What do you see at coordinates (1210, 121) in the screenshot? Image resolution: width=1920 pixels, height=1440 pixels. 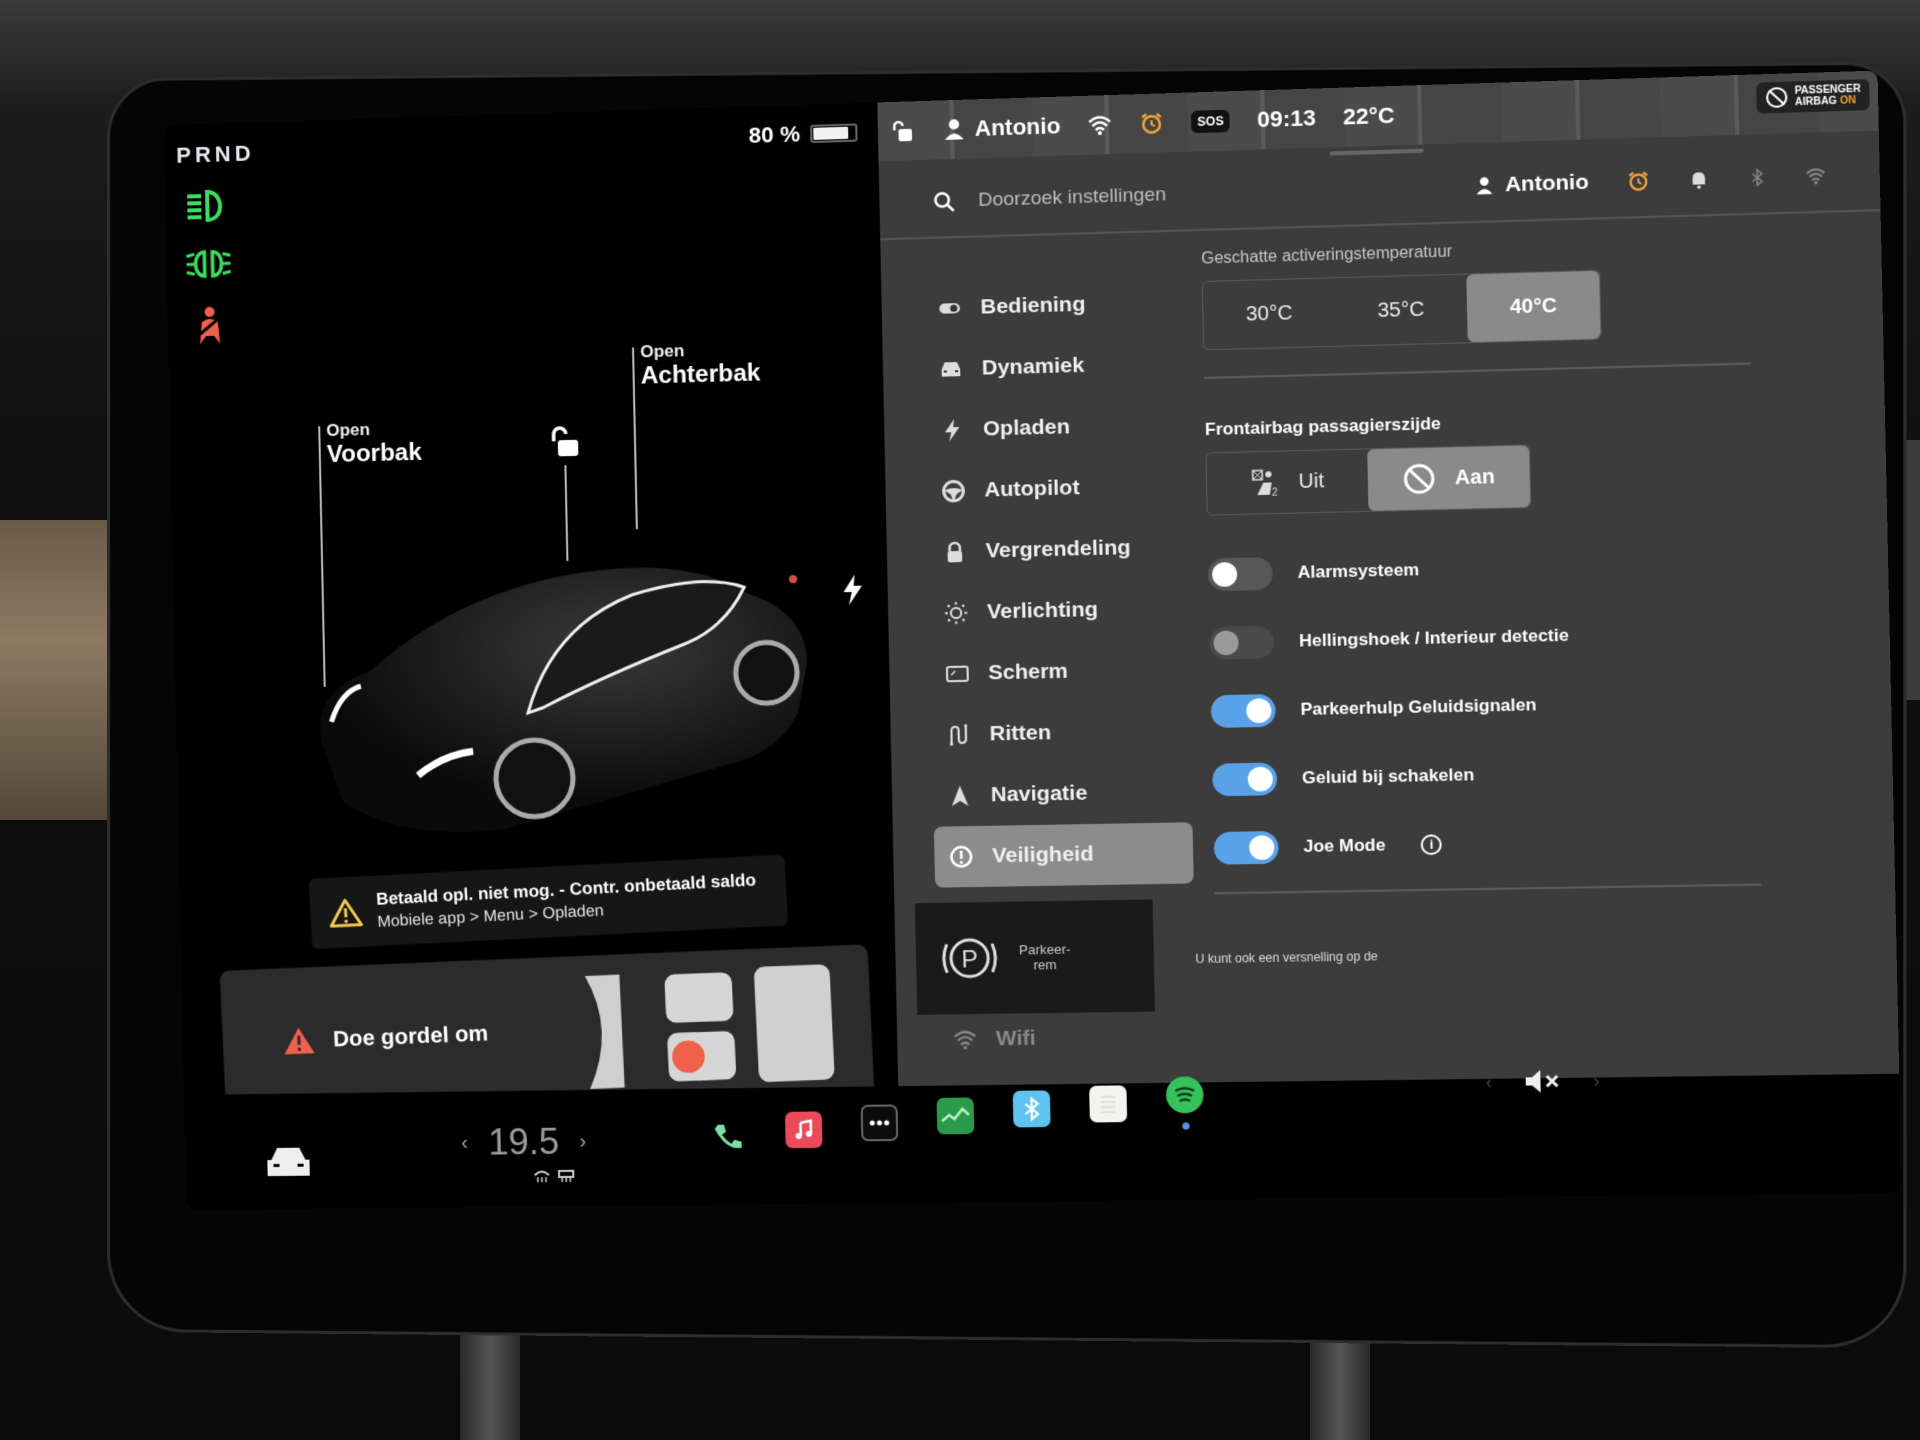 I see `sos-button: SOS` at bounding box center [1210, 121].